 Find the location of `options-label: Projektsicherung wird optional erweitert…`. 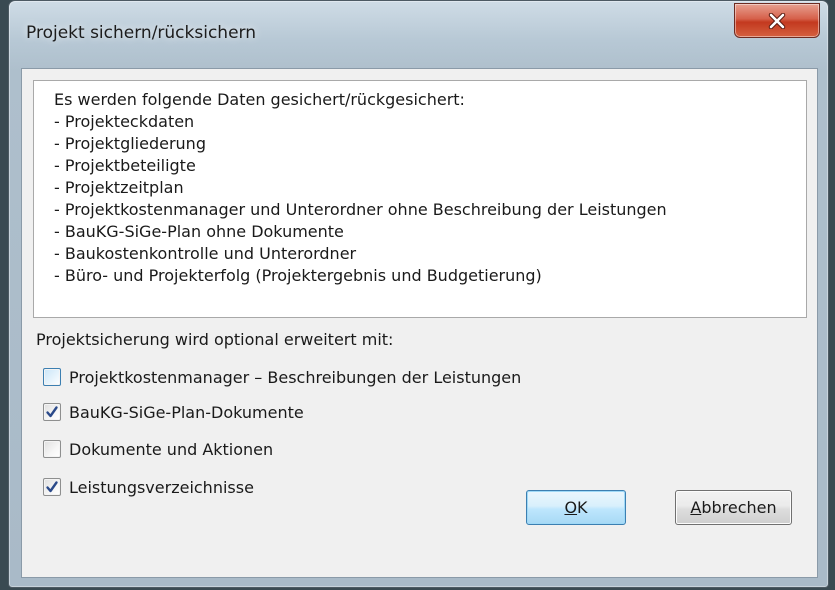

options-label: Projektsicherung wird optional erweitert… is located at coordinates (215, 339).